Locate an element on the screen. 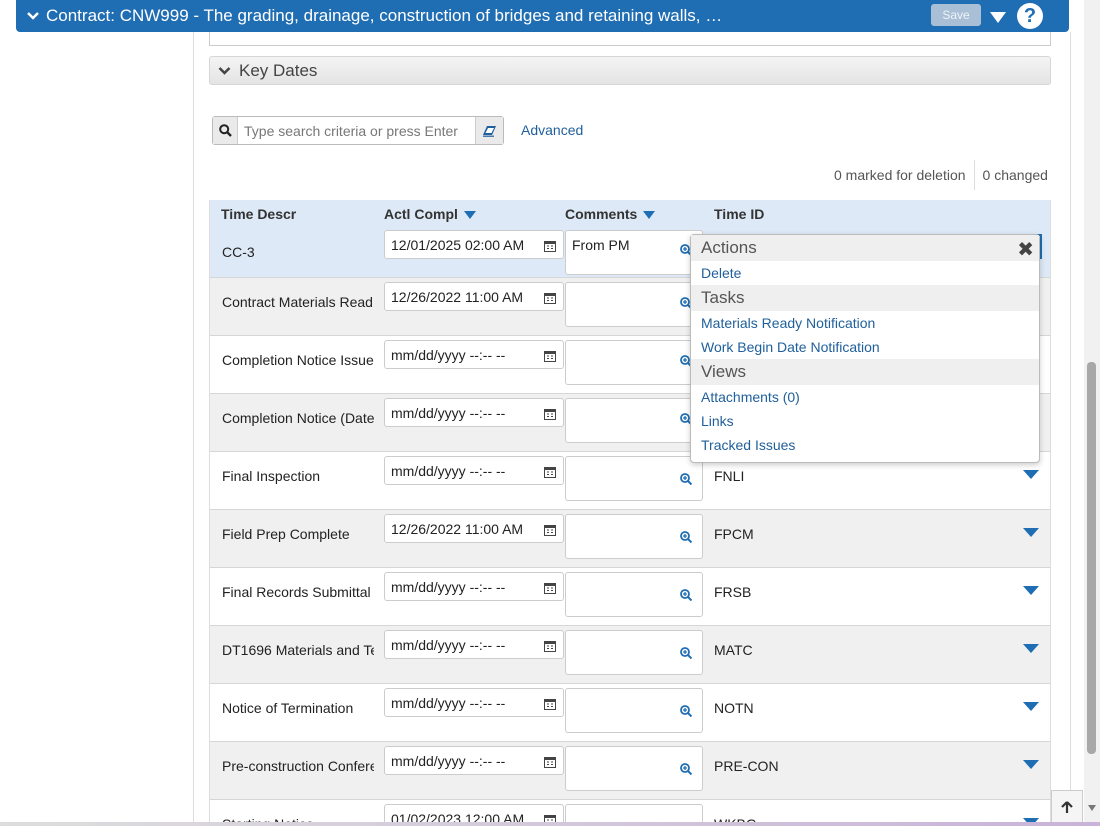 The image size is (1100, 826). time-descr-cell: Notice of Termination is located at coordinates (288, 708).